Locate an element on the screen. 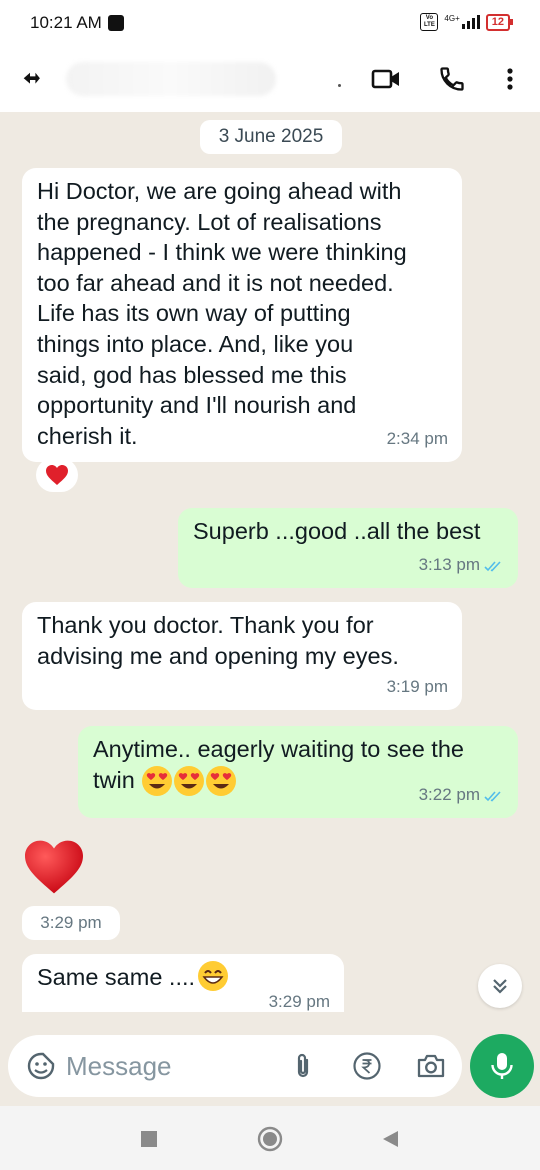 Image resolution: width=540 pixels, height=1170 pixels. message-line: opportunity and I'll nourish and is located at coordinates (197, 405).